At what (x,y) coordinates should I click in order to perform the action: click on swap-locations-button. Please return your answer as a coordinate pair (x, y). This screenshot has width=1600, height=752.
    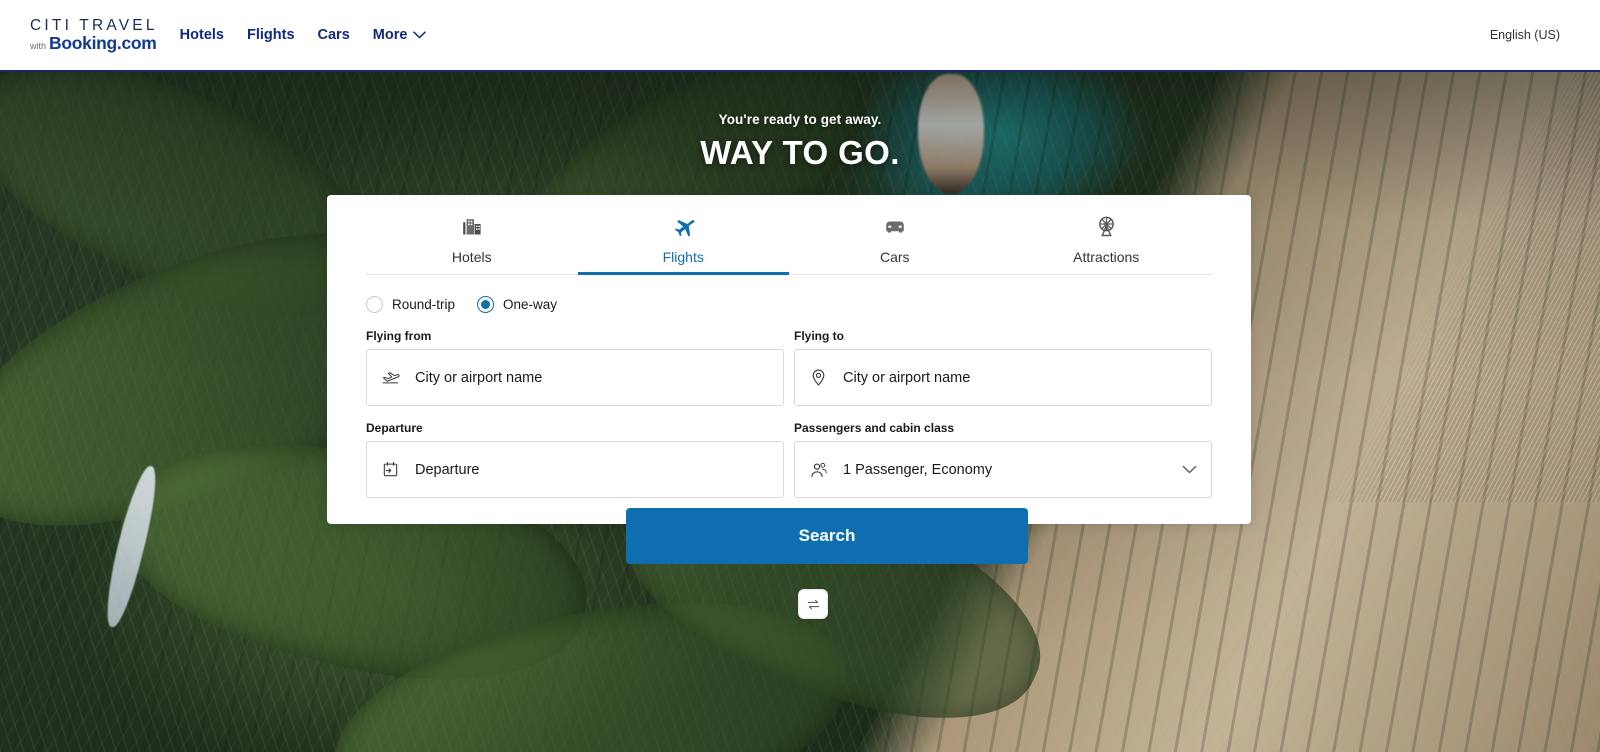
    Looking at the image, I should click on (813, 604).